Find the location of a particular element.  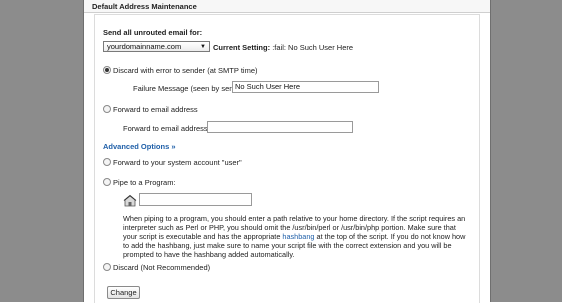

change-button: Change is located at coordinates (123, 292).